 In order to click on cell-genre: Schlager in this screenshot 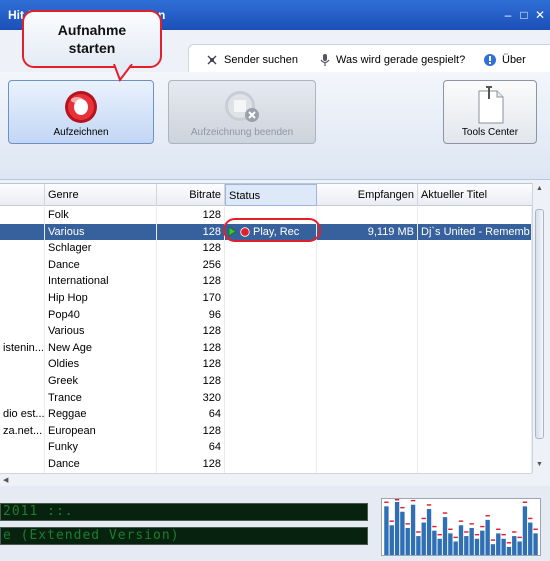, I will do `click(101, 248)`.